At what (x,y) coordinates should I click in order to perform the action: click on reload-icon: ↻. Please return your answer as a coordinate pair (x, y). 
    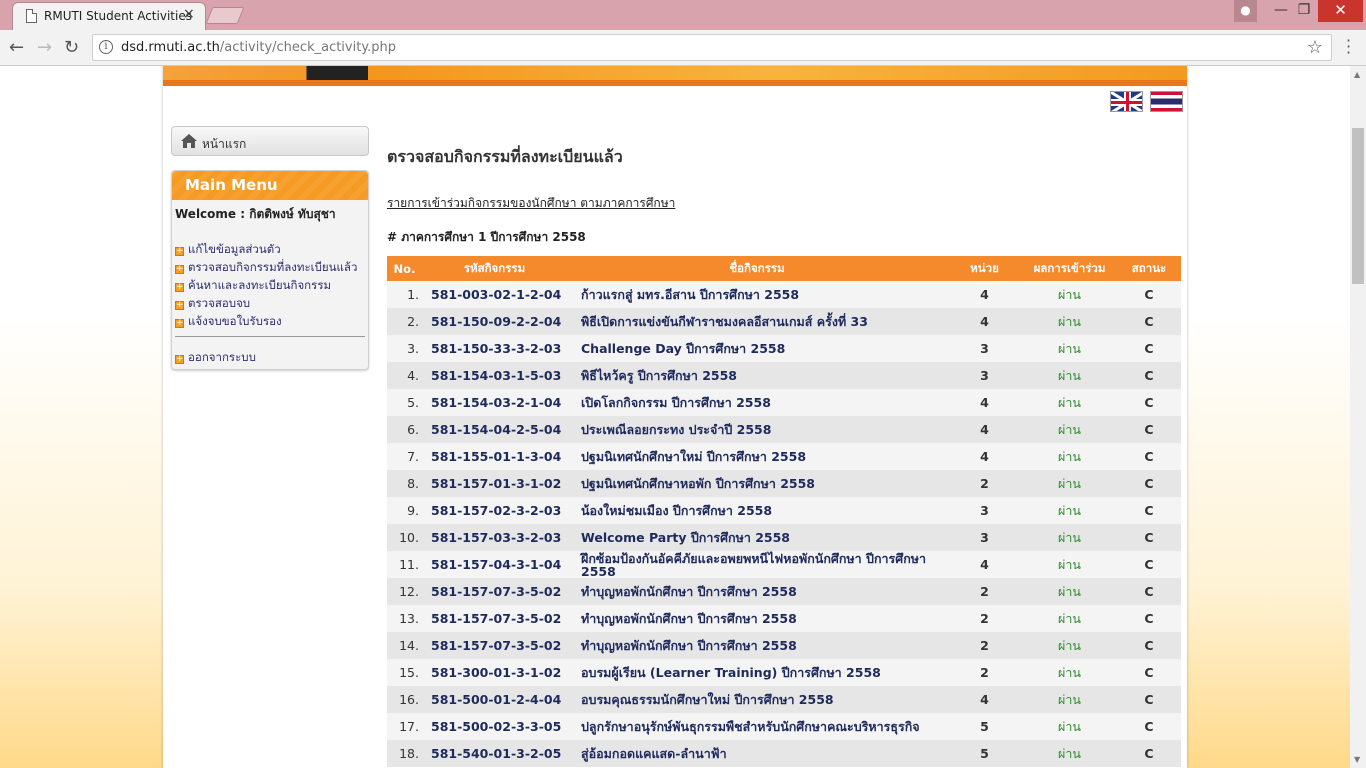
    Looking at the image, I should click on (71, 47).